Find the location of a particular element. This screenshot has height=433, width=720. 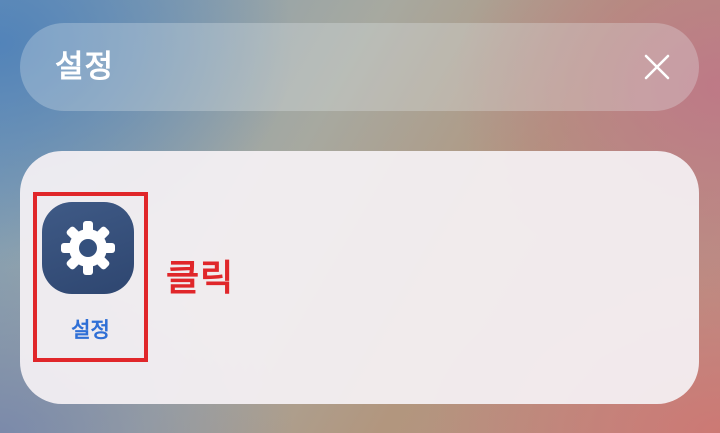

settings-app-icon is located at coordinates (88, 248).